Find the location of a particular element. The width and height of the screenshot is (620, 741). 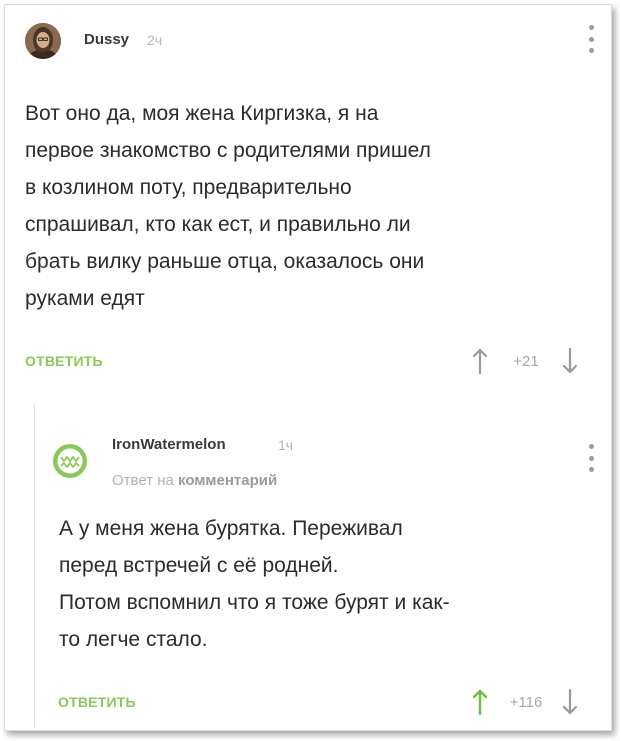

vote-controls: +116 is located at coordinates (525, 702).